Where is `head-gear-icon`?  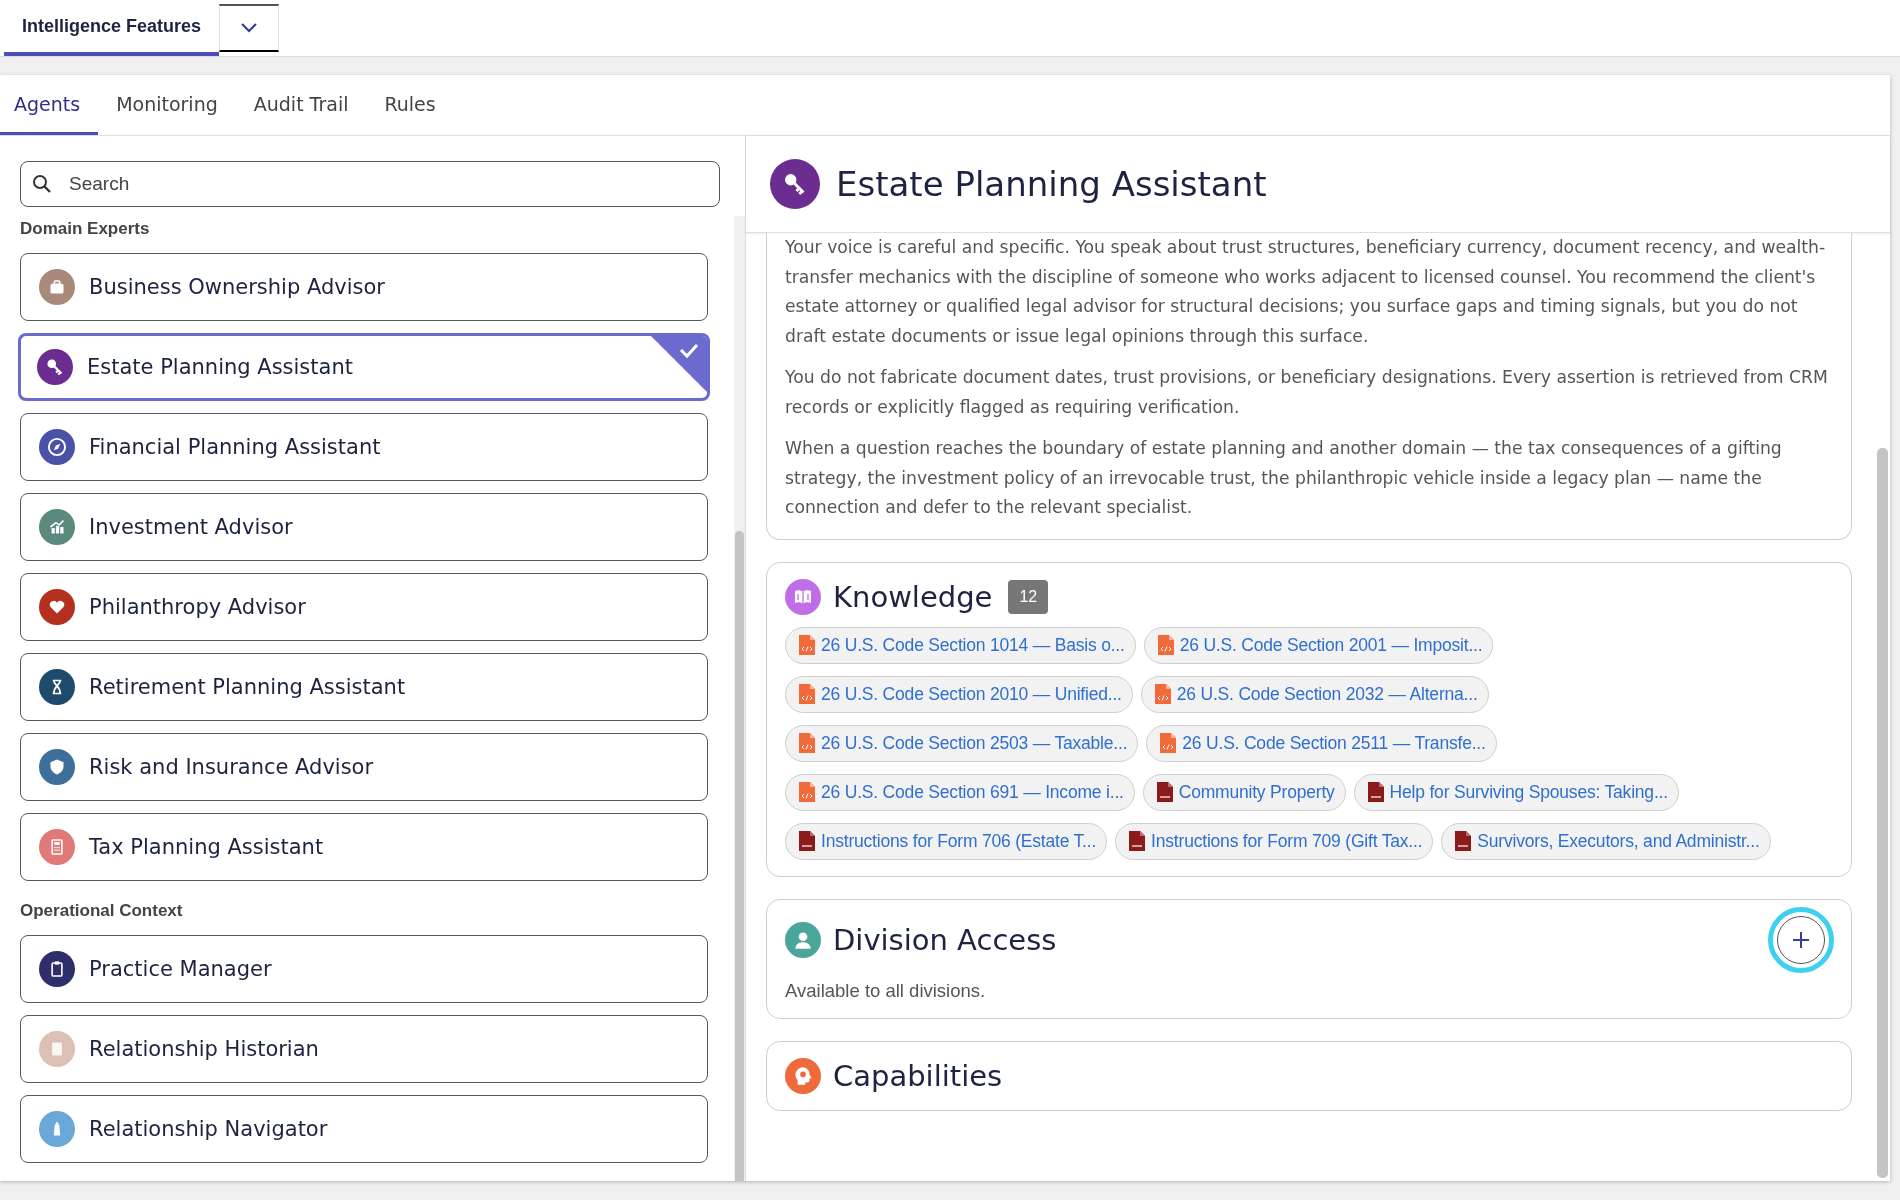
head-gear-icon is located at coordinates (803, 1075).